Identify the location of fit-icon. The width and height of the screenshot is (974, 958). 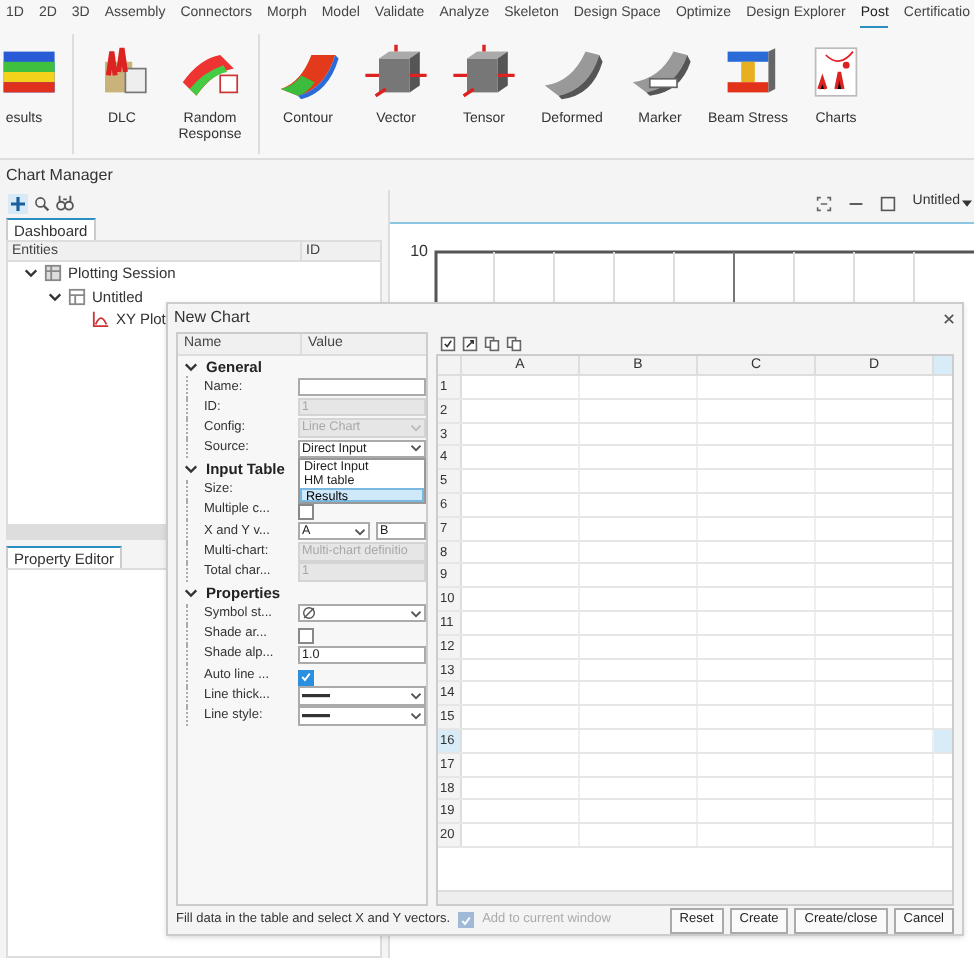
(824, 203).